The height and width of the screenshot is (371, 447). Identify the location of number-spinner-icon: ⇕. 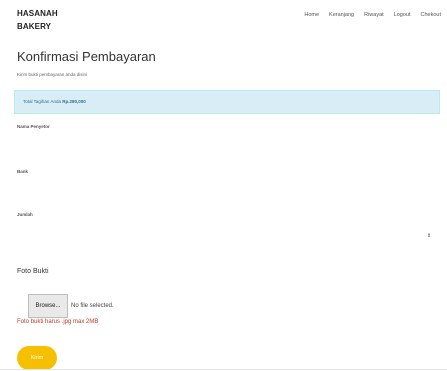
(429, 236).